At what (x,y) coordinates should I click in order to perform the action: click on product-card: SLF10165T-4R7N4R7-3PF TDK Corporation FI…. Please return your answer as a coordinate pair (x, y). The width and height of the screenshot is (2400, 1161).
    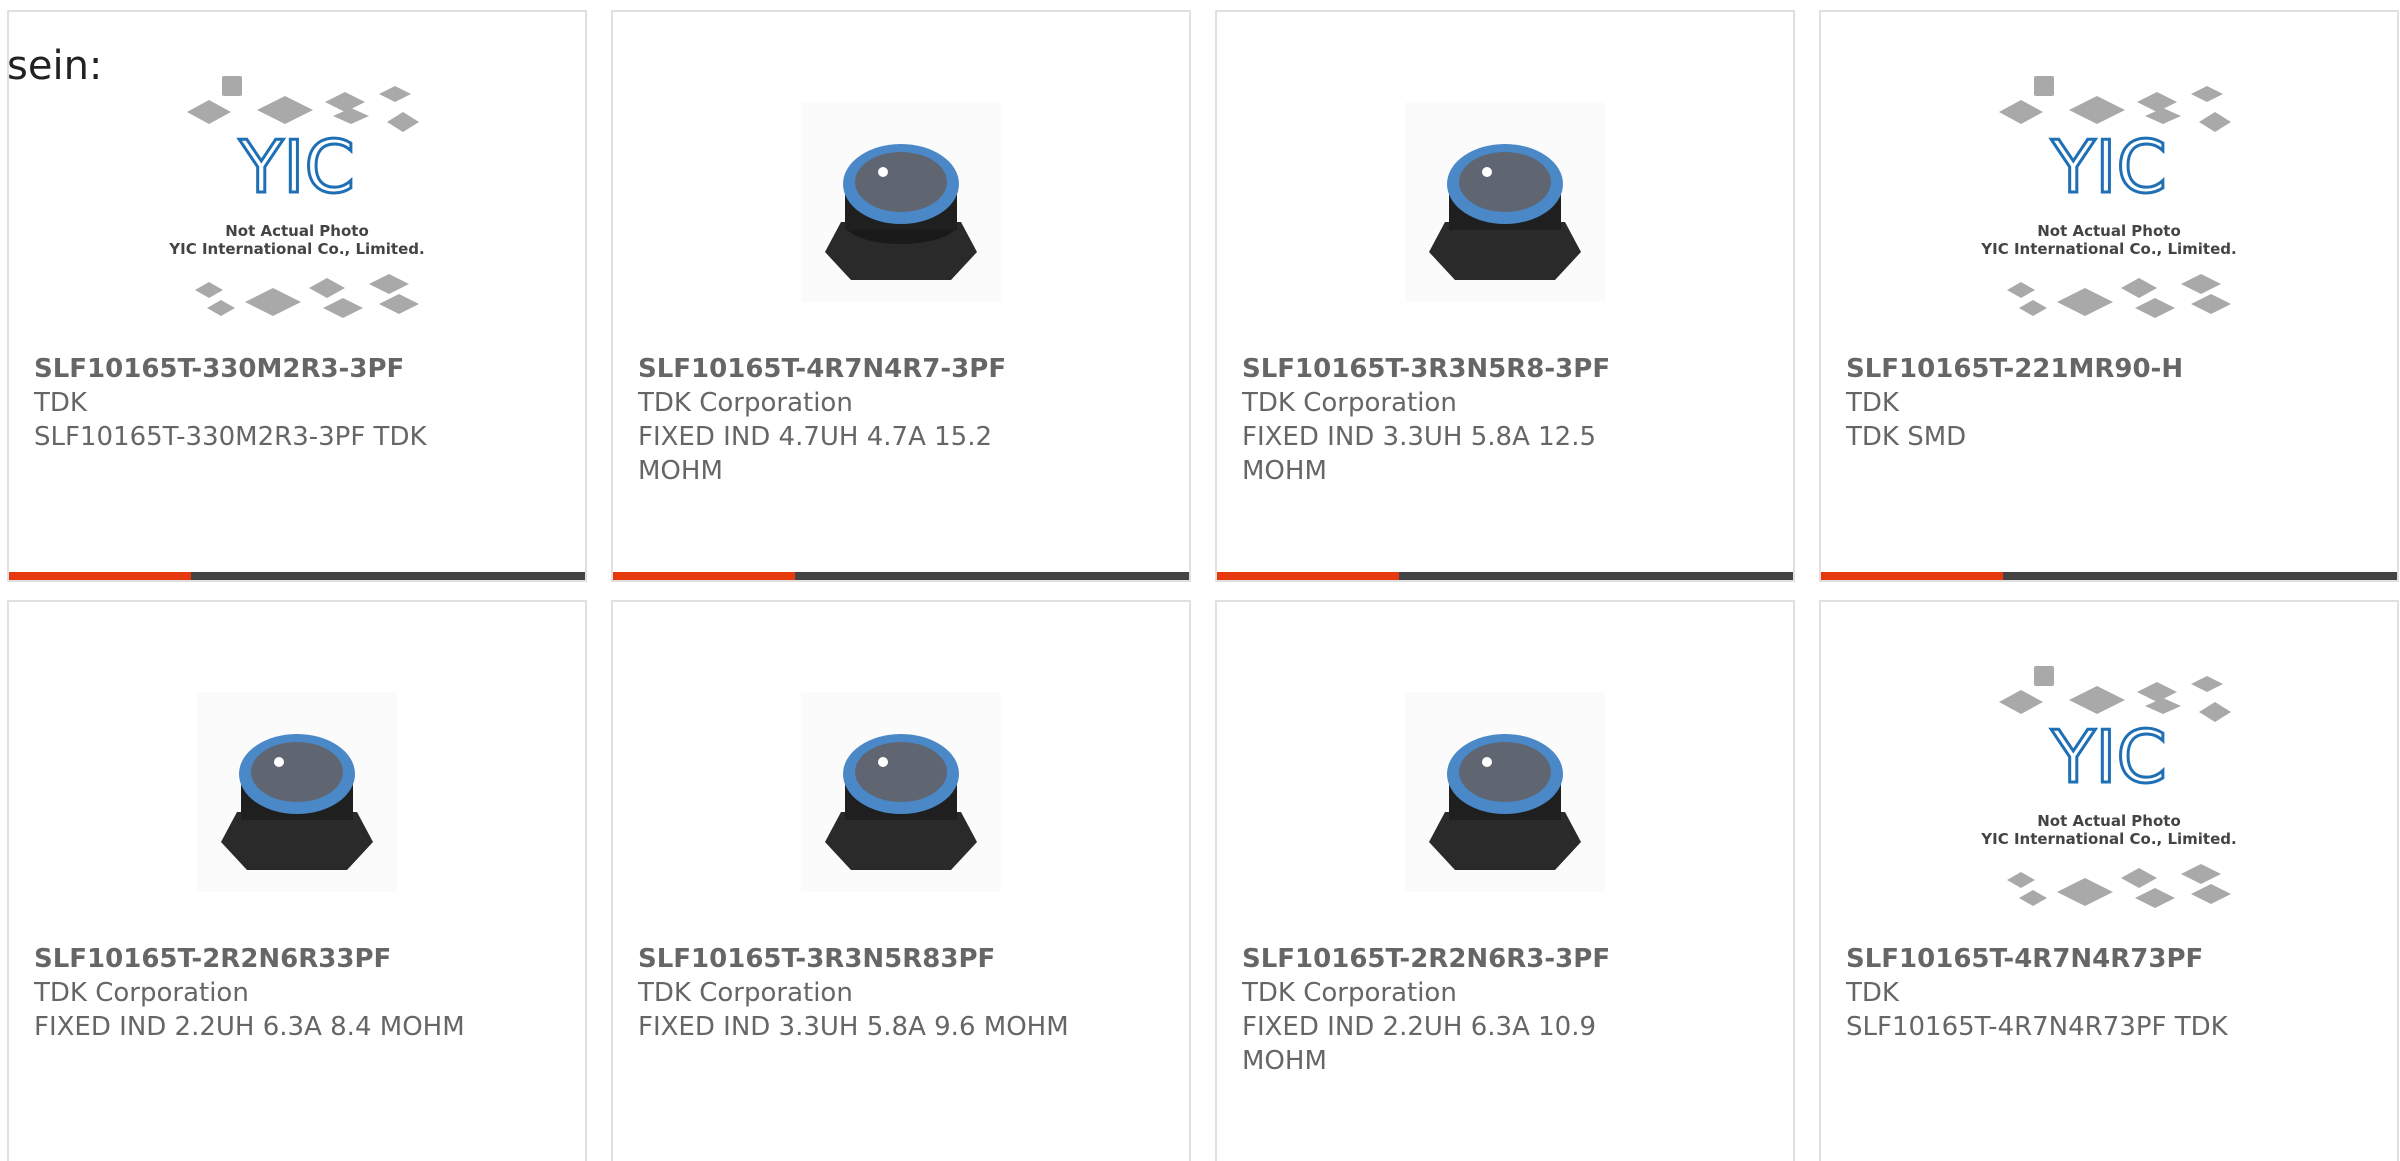
    Looking at the image, I should click on (901, 296).